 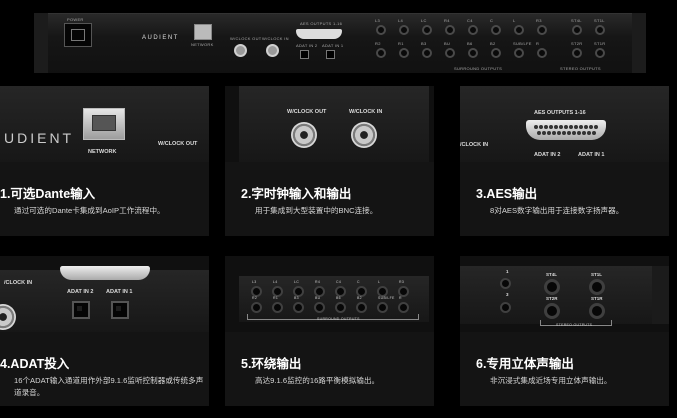 What do you see at coordinates (254, 282) in the screenshot?
I see `jack-label: L3` at bounding box center [254, 282].